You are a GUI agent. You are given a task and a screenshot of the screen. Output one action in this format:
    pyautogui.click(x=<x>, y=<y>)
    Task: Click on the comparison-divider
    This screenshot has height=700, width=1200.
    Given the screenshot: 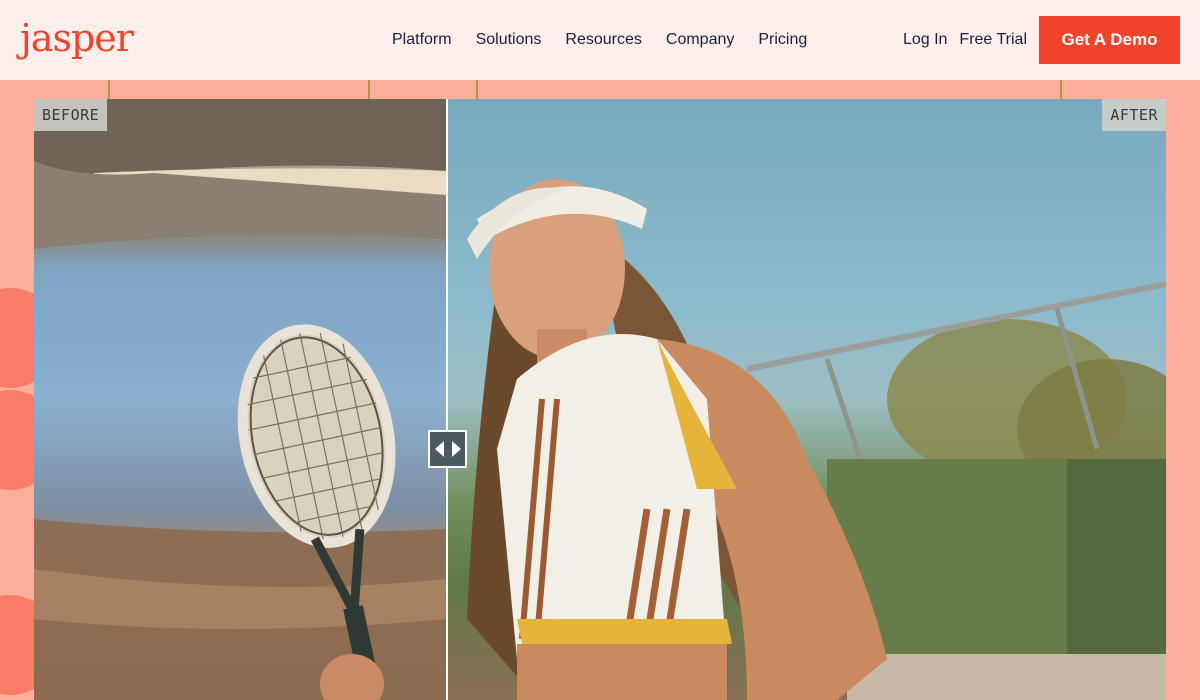 What is the action you would take?
    pyautogui.click(x=447, y=399)
    